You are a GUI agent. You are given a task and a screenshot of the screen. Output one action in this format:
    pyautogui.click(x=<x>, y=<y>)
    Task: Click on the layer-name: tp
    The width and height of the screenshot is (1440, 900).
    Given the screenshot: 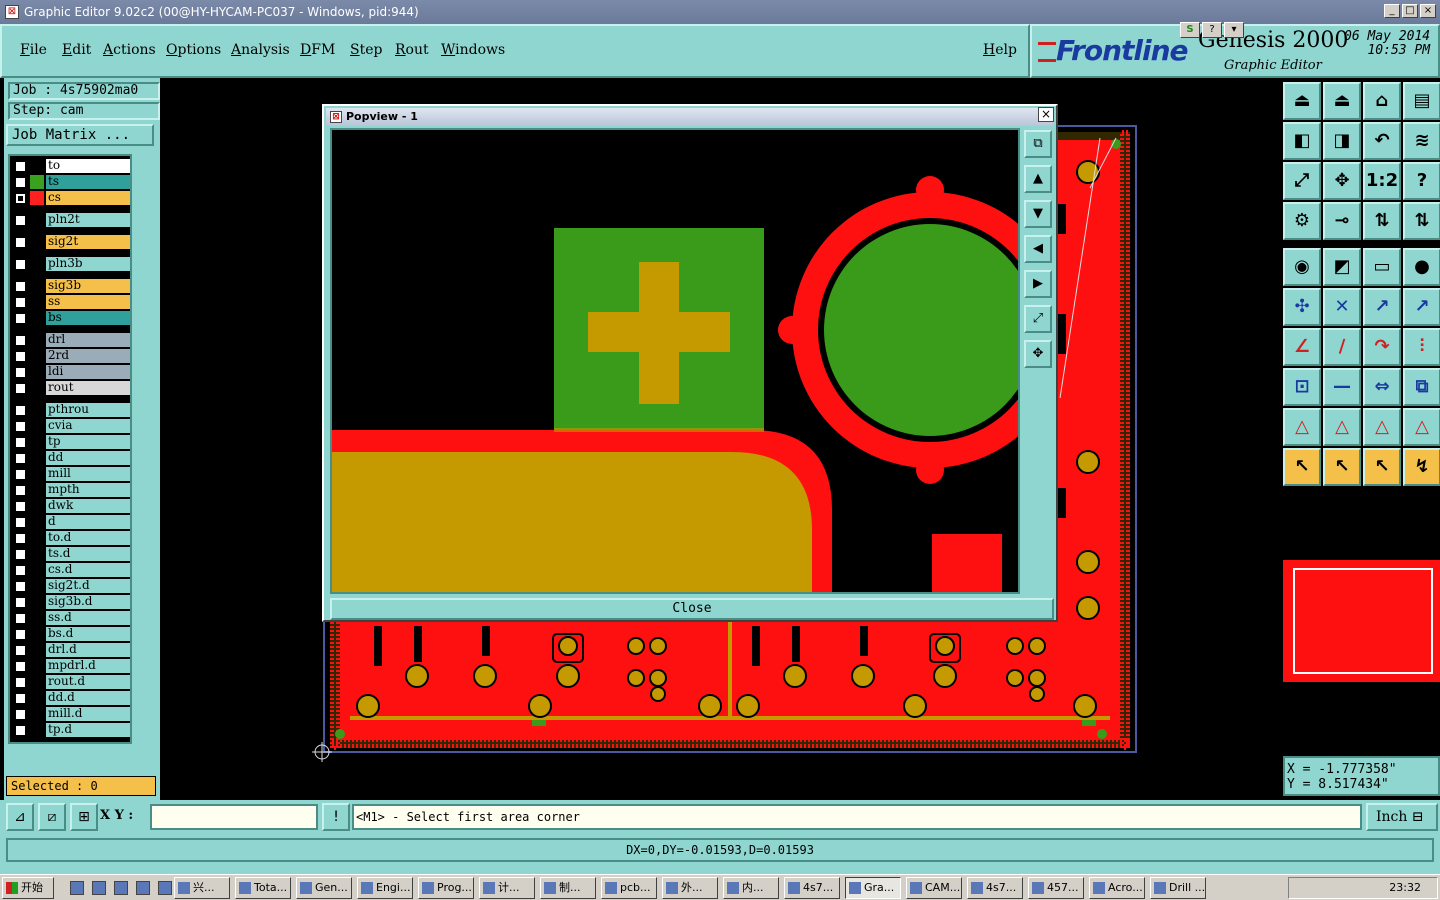 What is the action you would take?
    pyautogui.click(x=88, y=442)
    